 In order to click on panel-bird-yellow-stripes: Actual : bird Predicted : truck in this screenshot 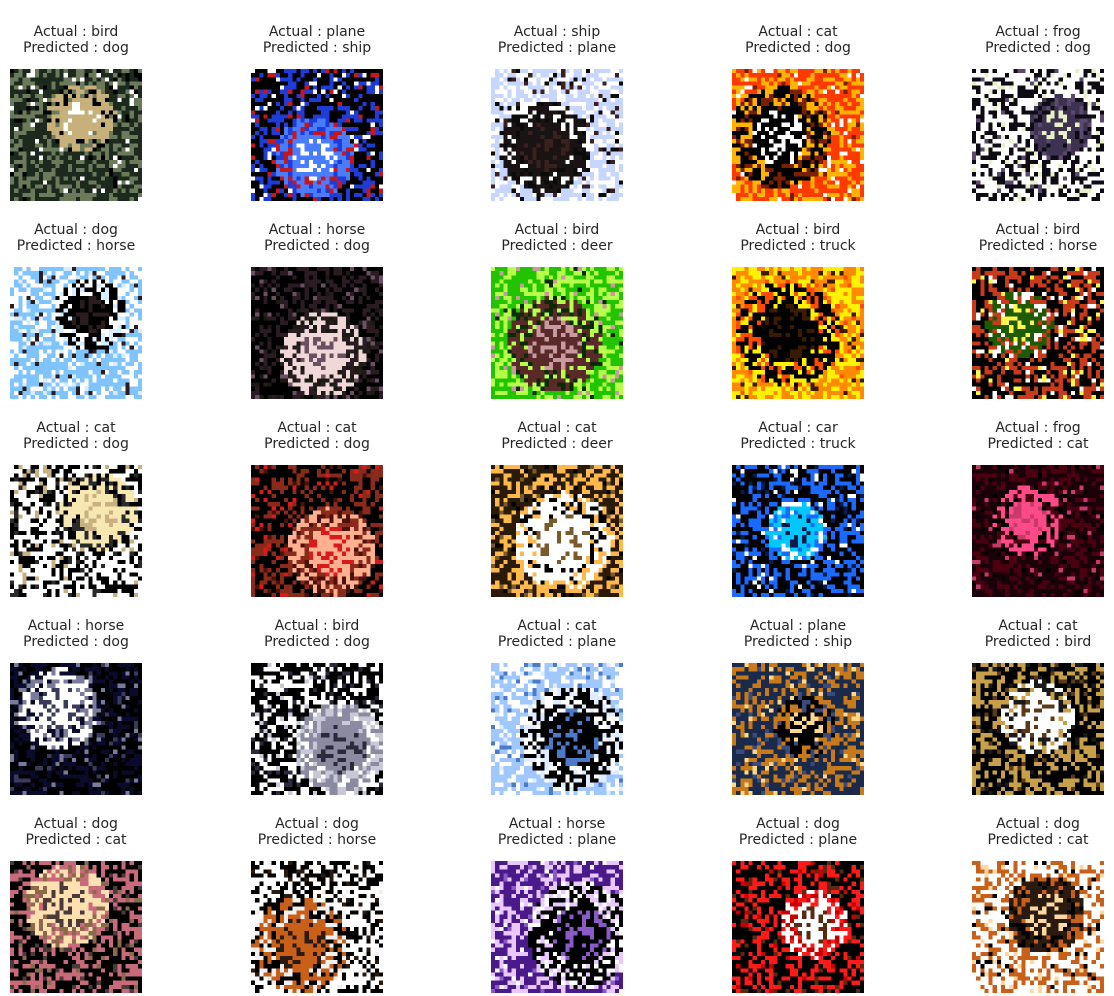, I will do `click(798, 312)`.